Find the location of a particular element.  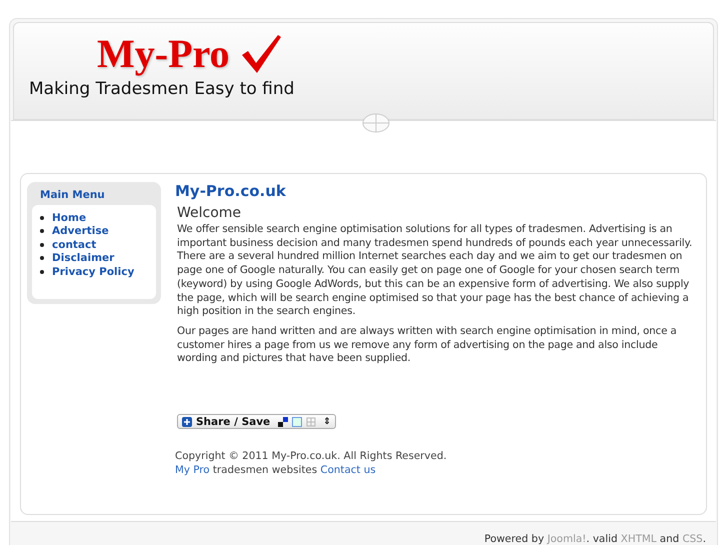

plus-icon is located at coordinates (187, 421).